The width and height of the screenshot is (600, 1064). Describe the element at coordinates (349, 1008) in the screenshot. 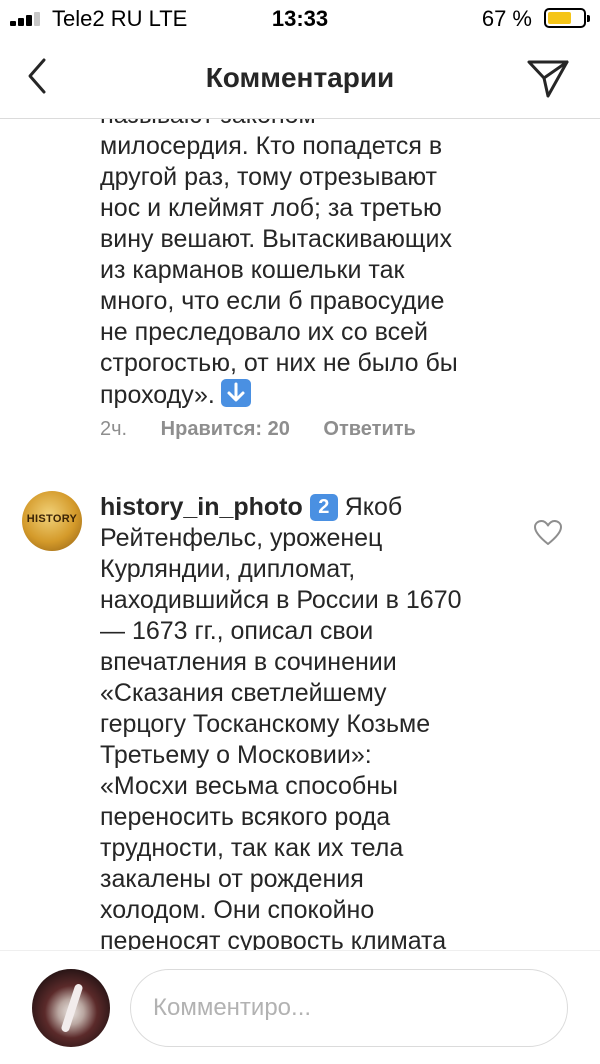

I see `comment-input` at that location.